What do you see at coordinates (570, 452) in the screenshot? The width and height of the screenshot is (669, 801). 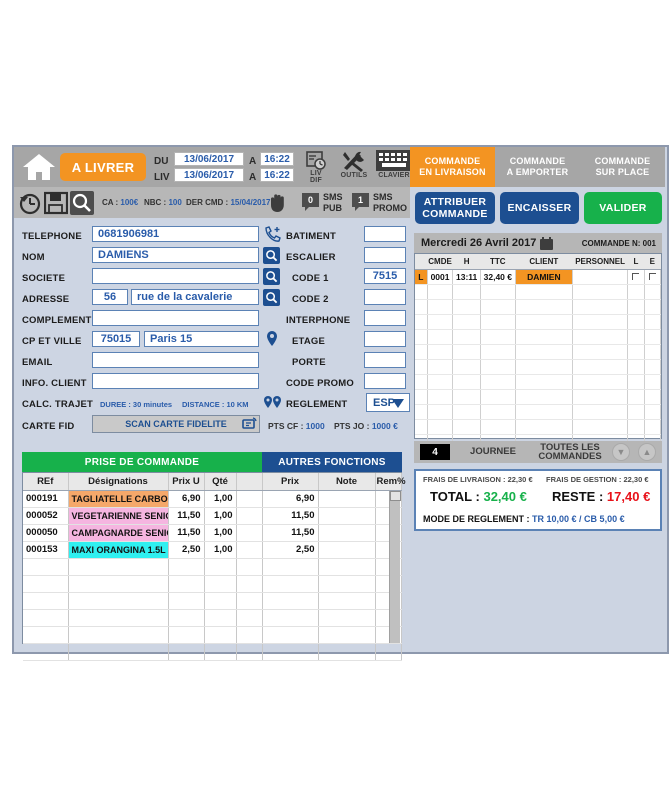 I see `toutes-les-commandes-button: TOUTES LES COMMANDES` at bounding box center [570, 452].